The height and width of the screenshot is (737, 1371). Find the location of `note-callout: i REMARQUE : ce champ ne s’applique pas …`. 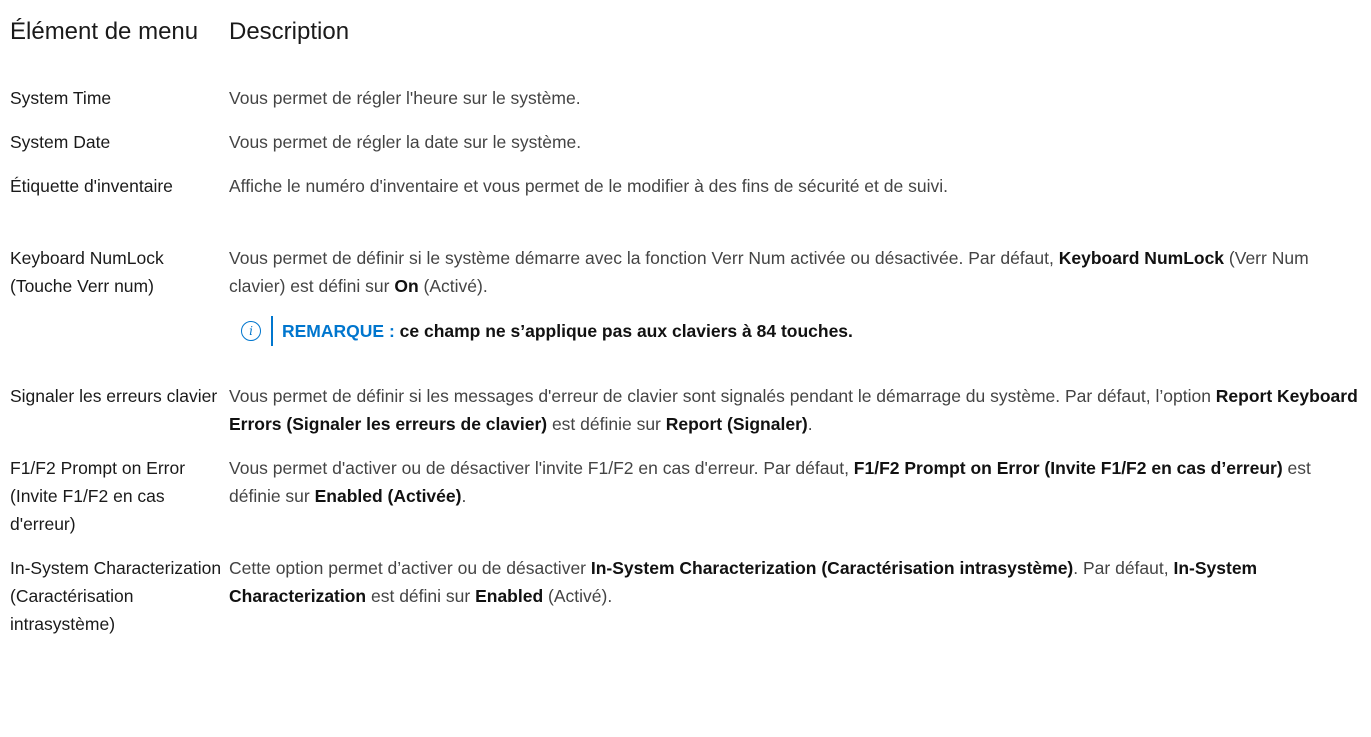

note-callout: i REMARQUE : ce champ ne s’applique pas … is located at coordinates (803, 331).